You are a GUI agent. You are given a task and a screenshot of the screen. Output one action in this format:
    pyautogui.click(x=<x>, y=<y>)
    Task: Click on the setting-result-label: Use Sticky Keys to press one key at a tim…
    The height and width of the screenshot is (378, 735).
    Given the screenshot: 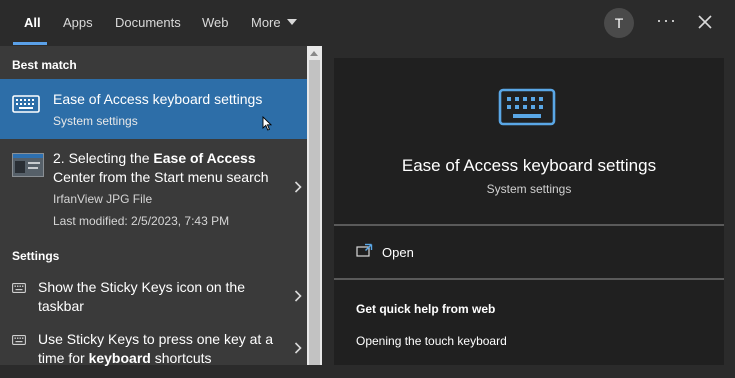 What is the action you would take?
    pyautogui.click(x=158, y=349)
    